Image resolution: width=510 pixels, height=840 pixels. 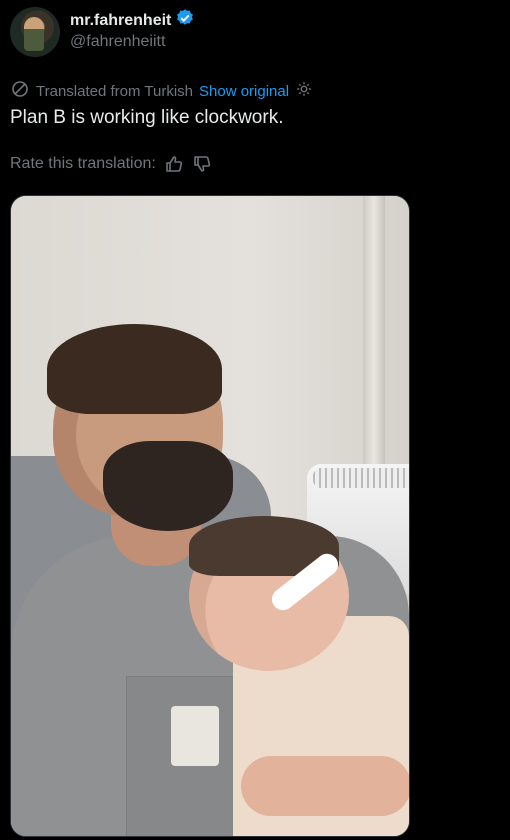 What do you see at coordinates (120, 21) in the screenshot?
I see `display-name: mr.fahrenheit` at bounding box center [120, 21].